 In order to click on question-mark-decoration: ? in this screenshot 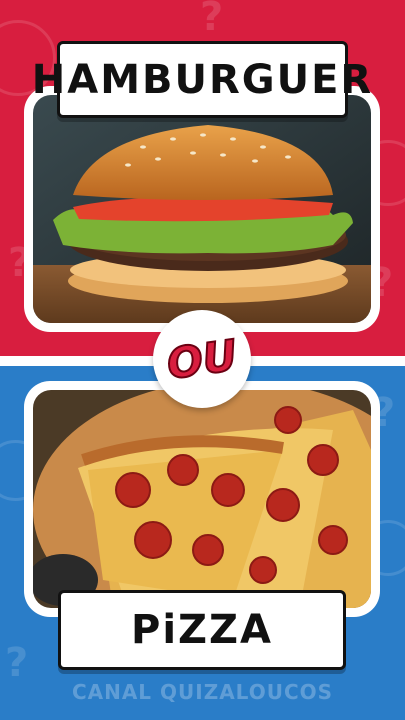, I will do `click(212, 20)`.